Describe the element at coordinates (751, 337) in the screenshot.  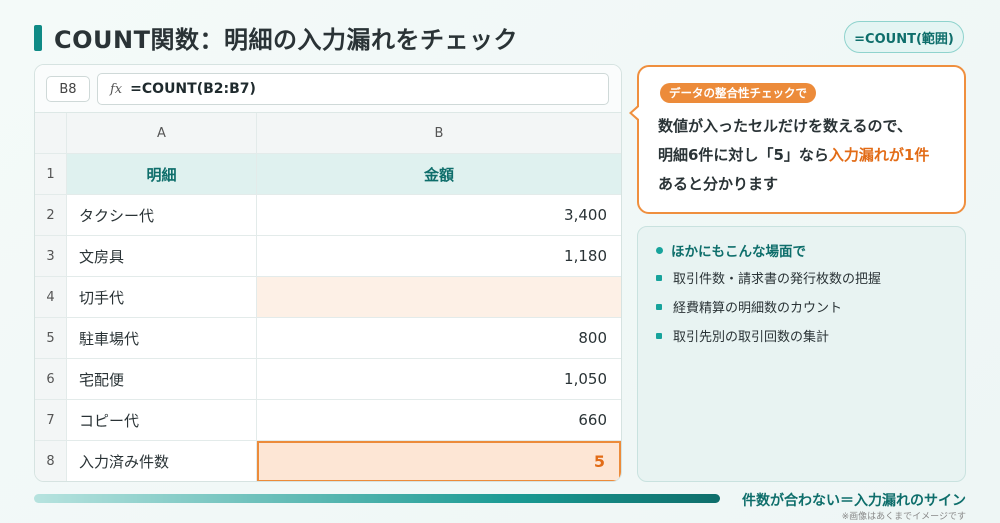
I see `list-item-text: 取引先別の取引回数の集計` at that location.